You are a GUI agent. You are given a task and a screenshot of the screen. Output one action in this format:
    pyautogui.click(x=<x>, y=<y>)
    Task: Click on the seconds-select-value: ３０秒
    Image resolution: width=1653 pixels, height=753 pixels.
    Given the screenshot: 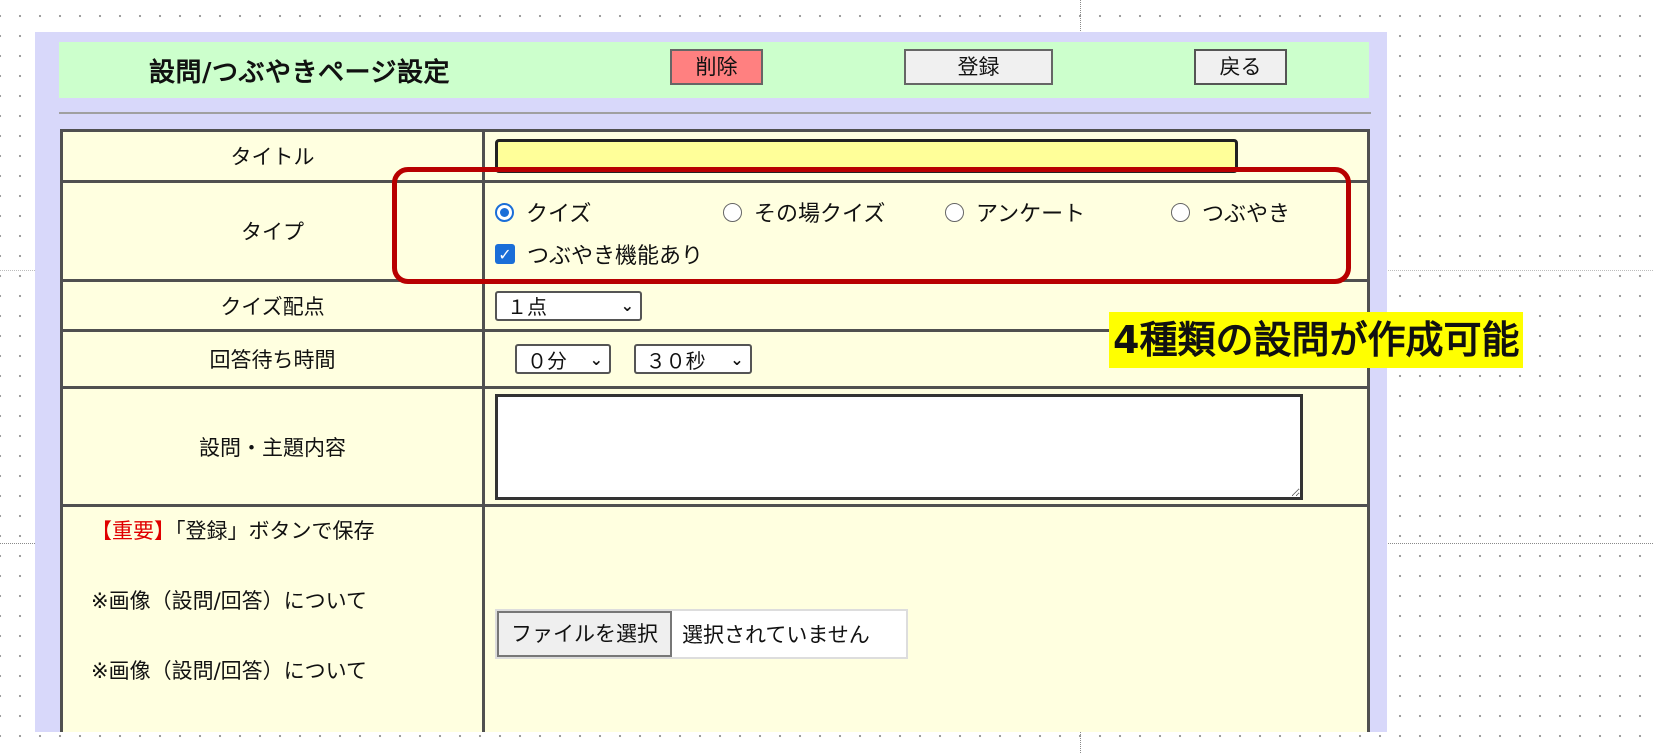 What is the action you would take?
    pyautogui.click(x=675, y=360)
    